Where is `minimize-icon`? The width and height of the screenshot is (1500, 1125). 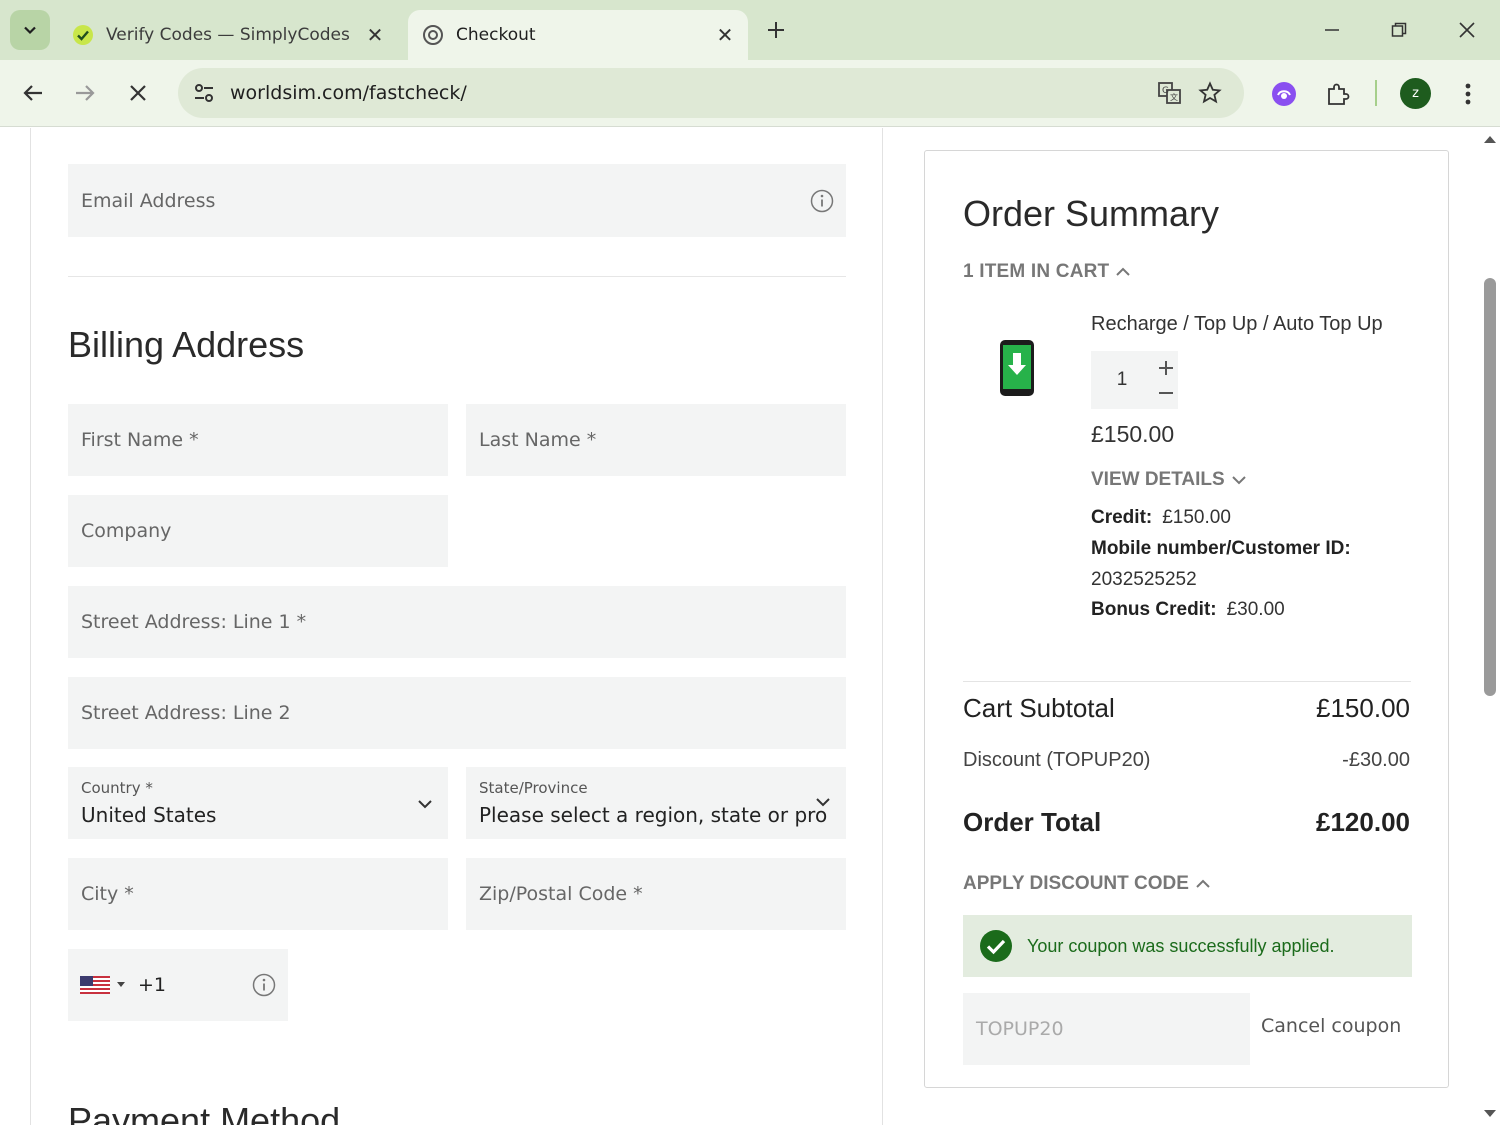 minimize-icon is located at coordinates (1332, 30).